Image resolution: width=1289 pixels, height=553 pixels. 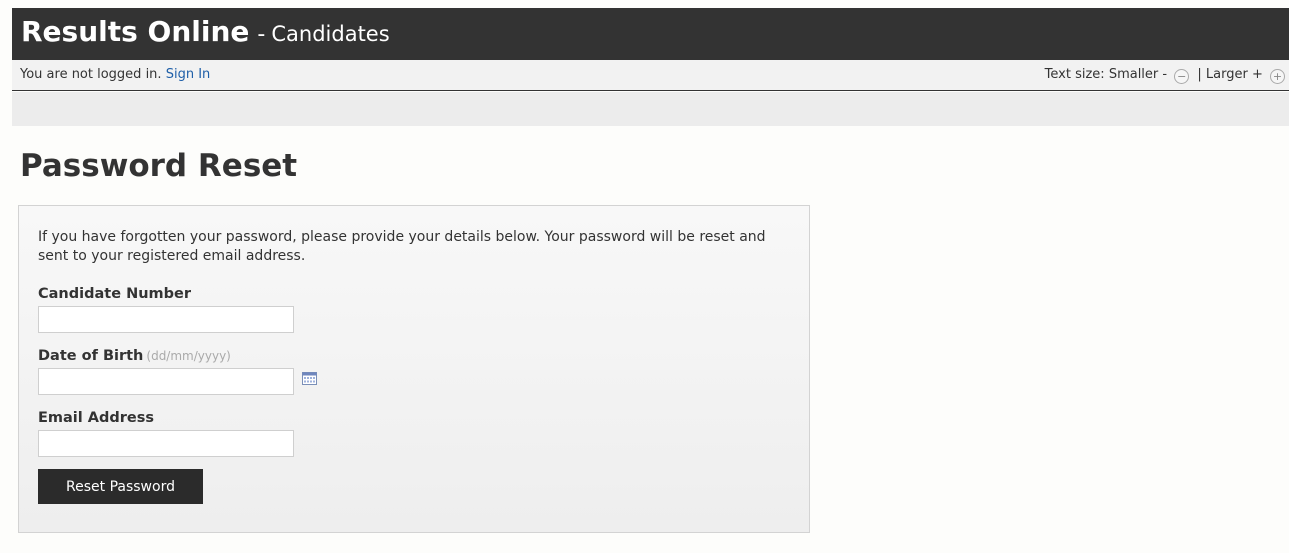 What do you see at coordinates (1138, 74) in the screenshot?
I see `smaller-text-label: Smaller -` at bounding box center [1138, 74].